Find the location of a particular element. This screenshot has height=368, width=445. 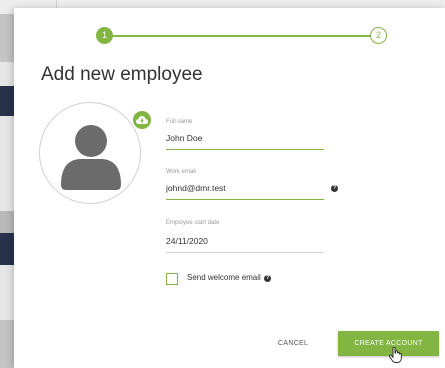

cloud-upload-icon is located at coordinates (142, 120).